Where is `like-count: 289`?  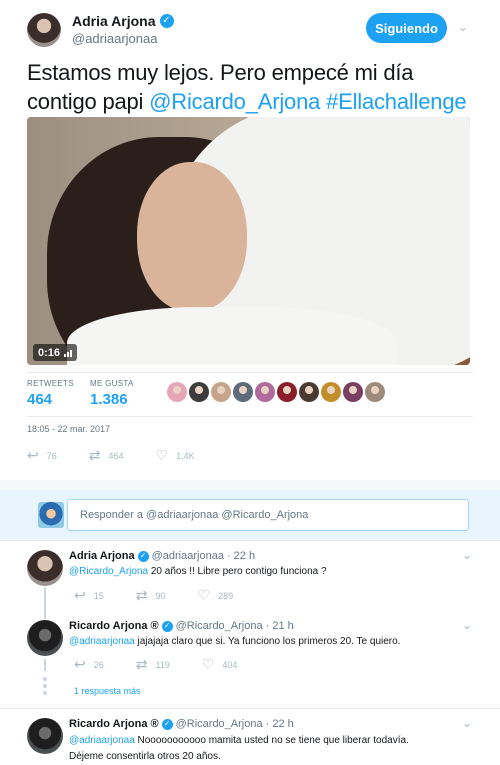 like-count: 289 is located at coordinates (226, 595).